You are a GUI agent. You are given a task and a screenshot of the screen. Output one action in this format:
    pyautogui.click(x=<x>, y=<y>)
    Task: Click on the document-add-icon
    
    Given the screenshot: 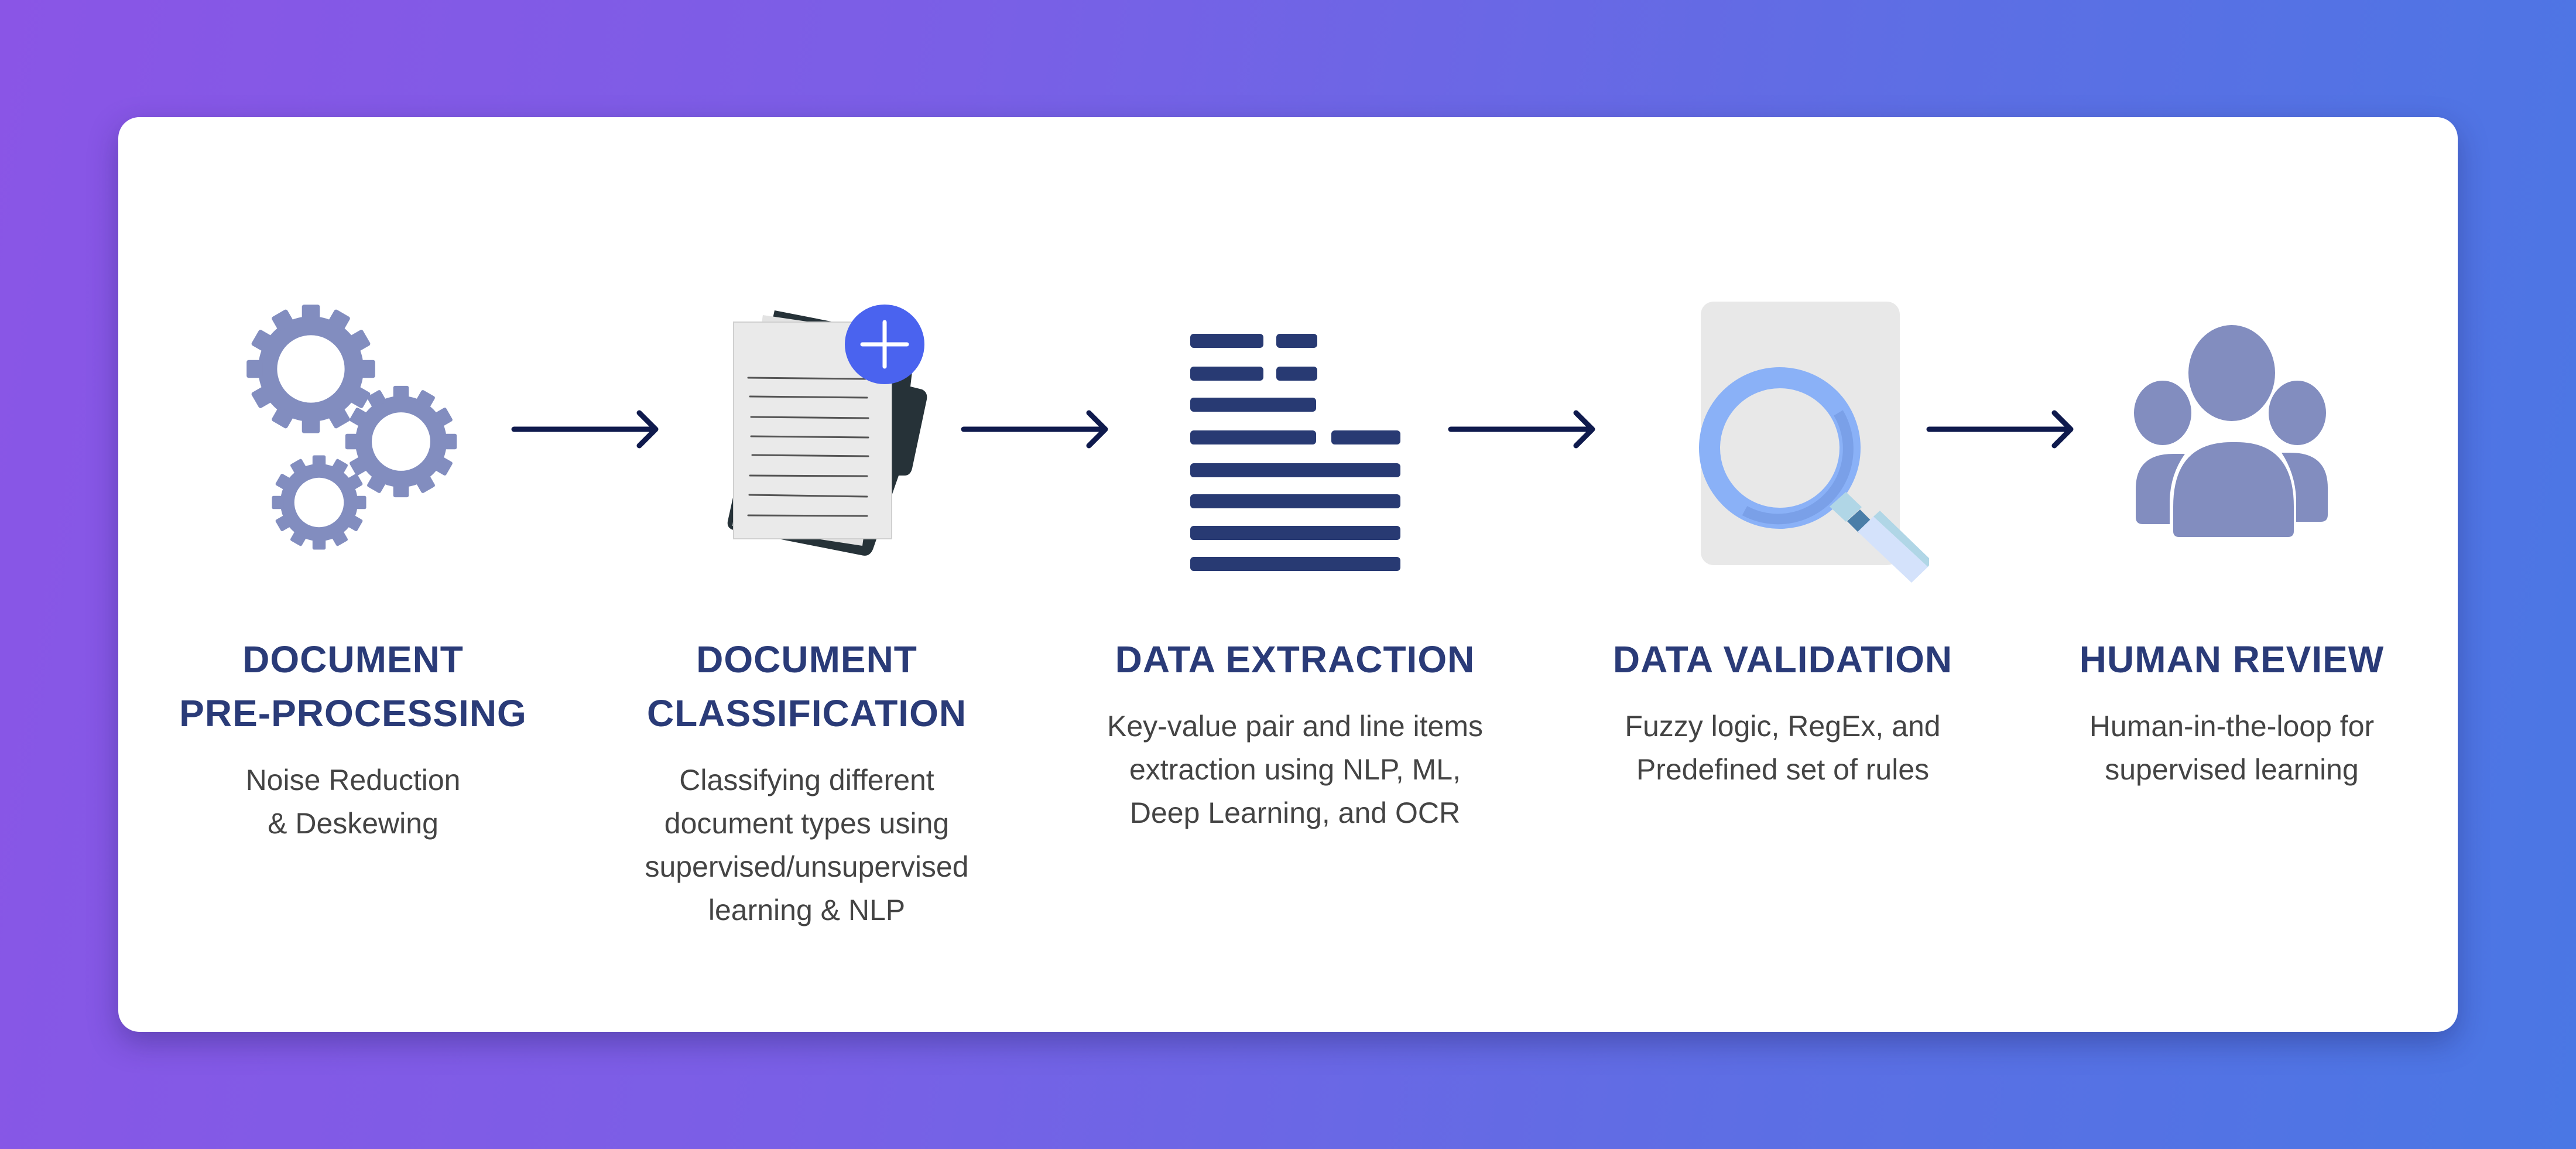 What is the action you would take?
    pyautogui.click(x=827, y=430)
    